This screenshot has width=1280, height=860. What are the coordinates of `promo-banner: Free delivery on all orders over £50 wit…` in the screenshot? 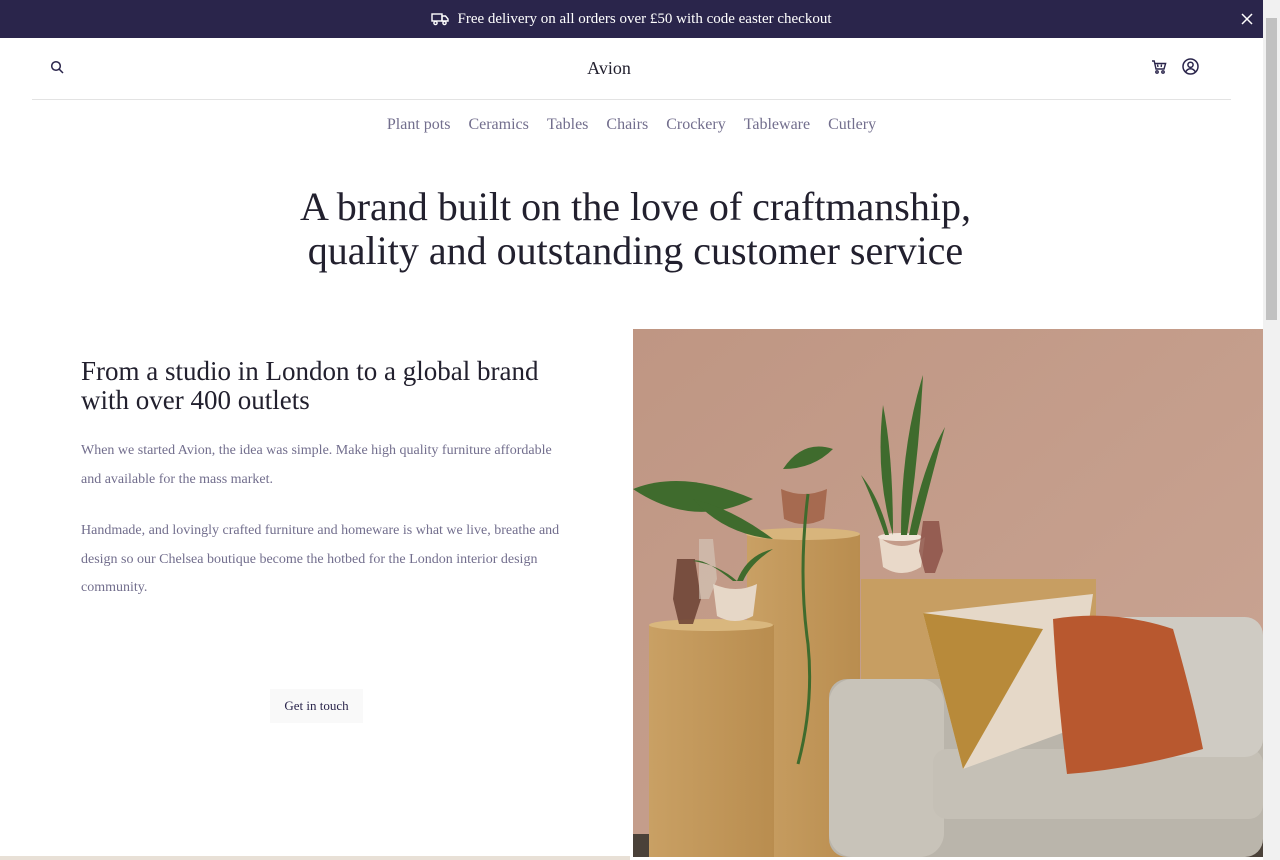 It's located at (631, 19).